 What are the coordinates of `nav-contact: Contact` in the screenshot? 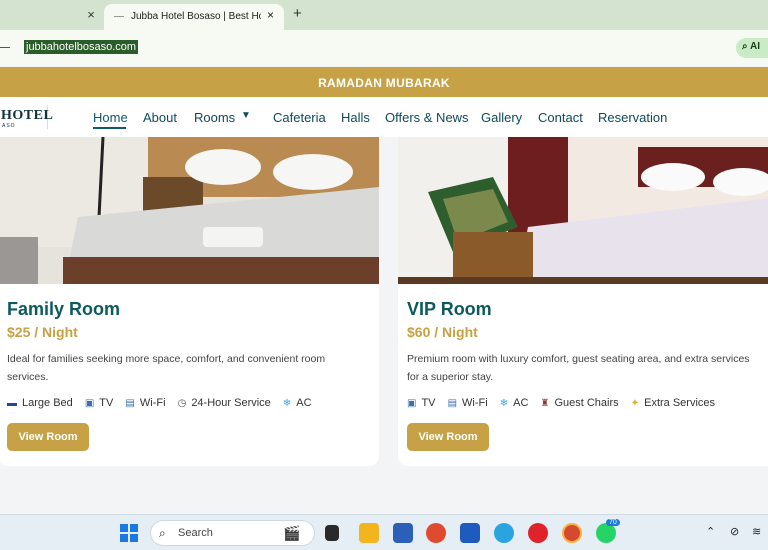 It's located at (560, 117).